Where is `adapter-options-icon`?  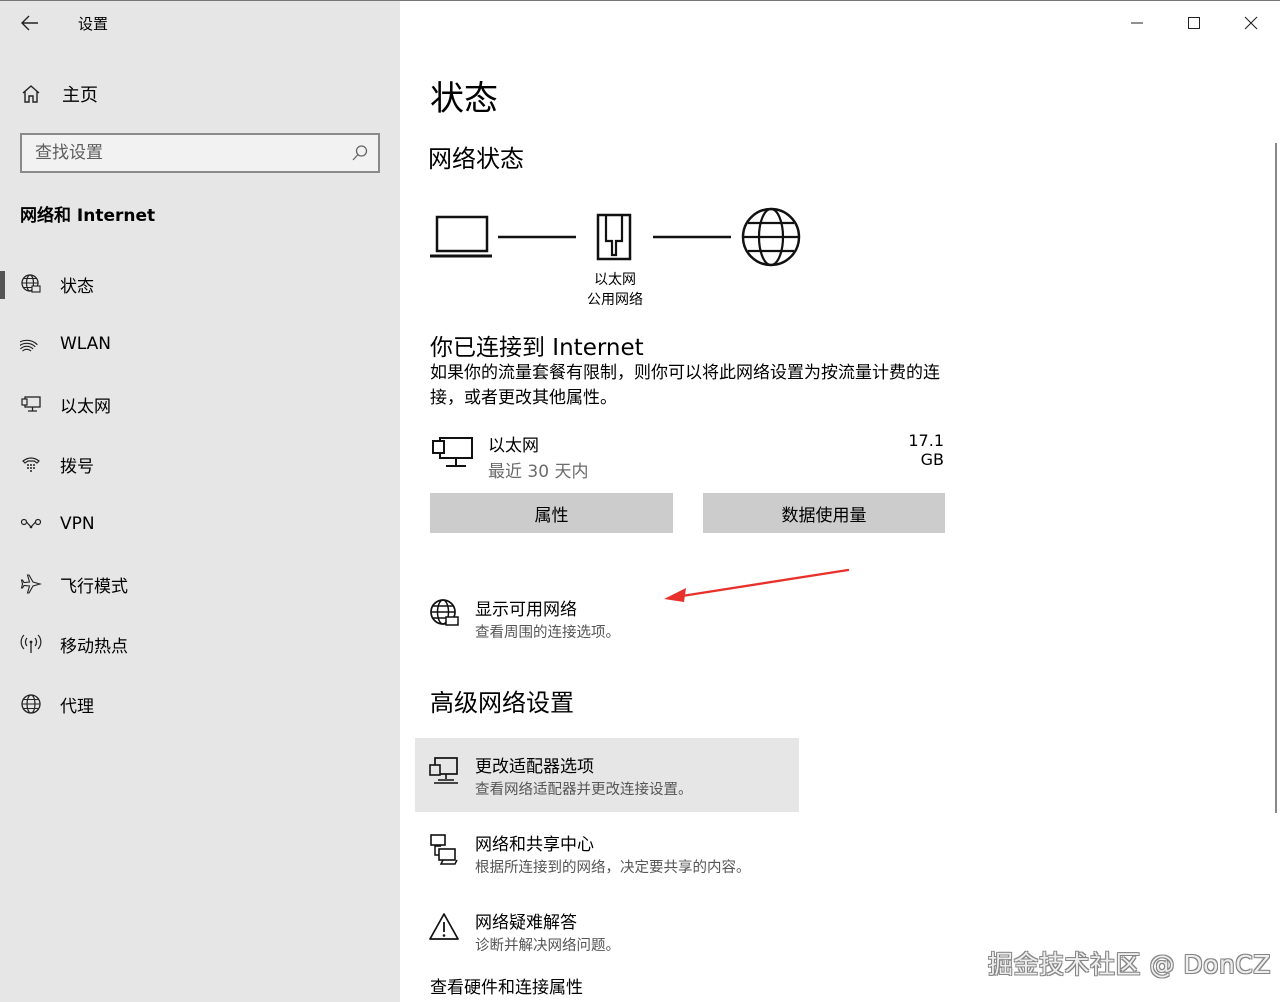 adapter-options-icon is located at coordinates (443, 770).